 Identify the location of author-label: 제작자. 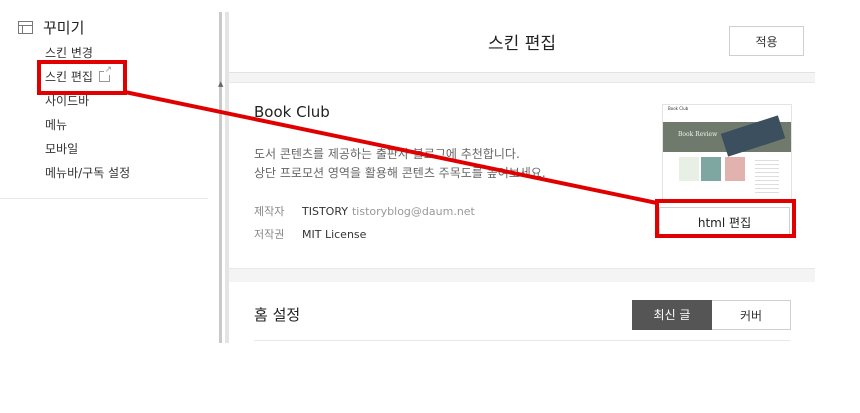
(269, 211).